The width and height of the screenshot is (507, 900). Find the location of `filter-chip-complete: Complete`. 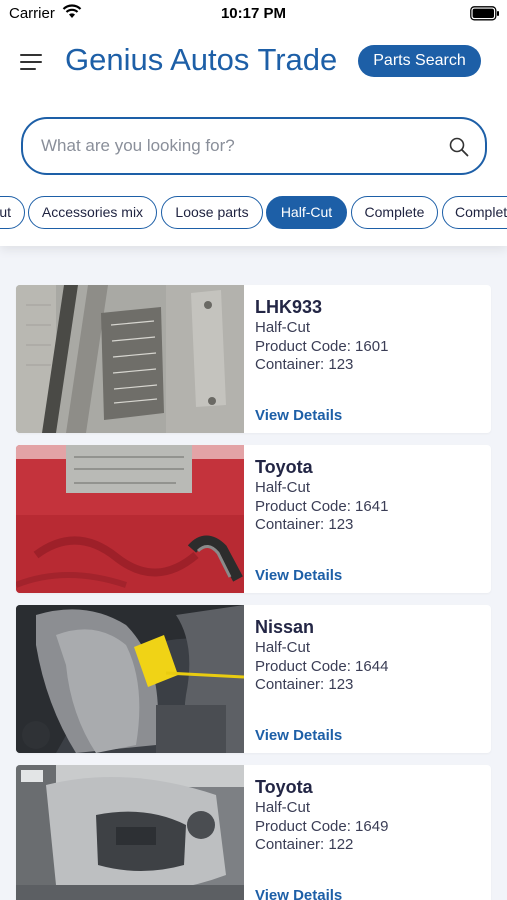

filter-chip-complete: Complete is located at coordinates (394, 212).